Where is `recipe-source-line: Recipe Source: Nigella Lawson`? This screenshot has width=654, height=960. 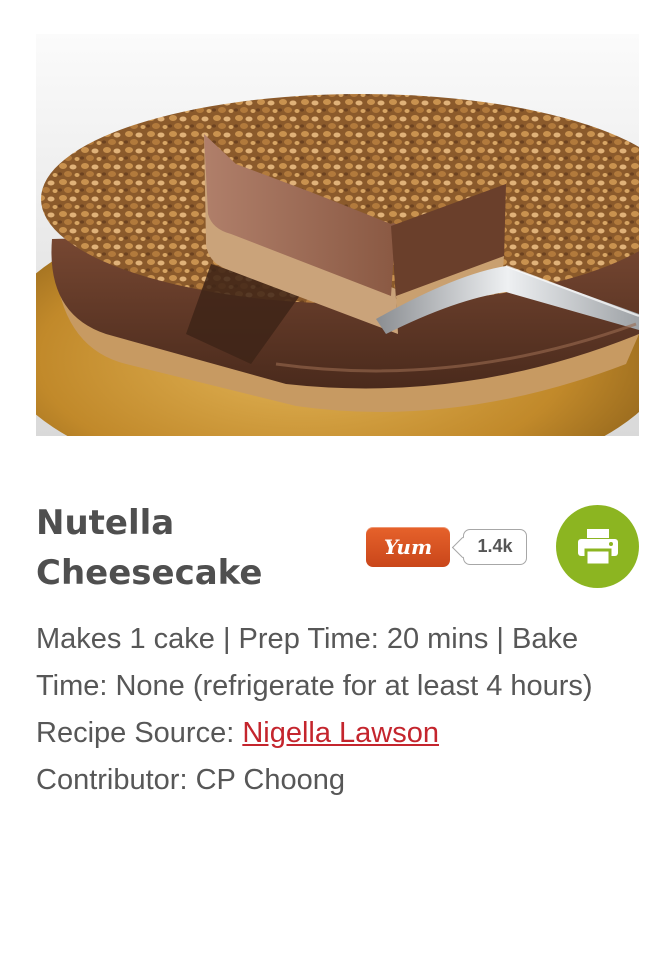 recipe-source-line: Recipe Source: Nigella Lawson is located at coordinates (336, 733).